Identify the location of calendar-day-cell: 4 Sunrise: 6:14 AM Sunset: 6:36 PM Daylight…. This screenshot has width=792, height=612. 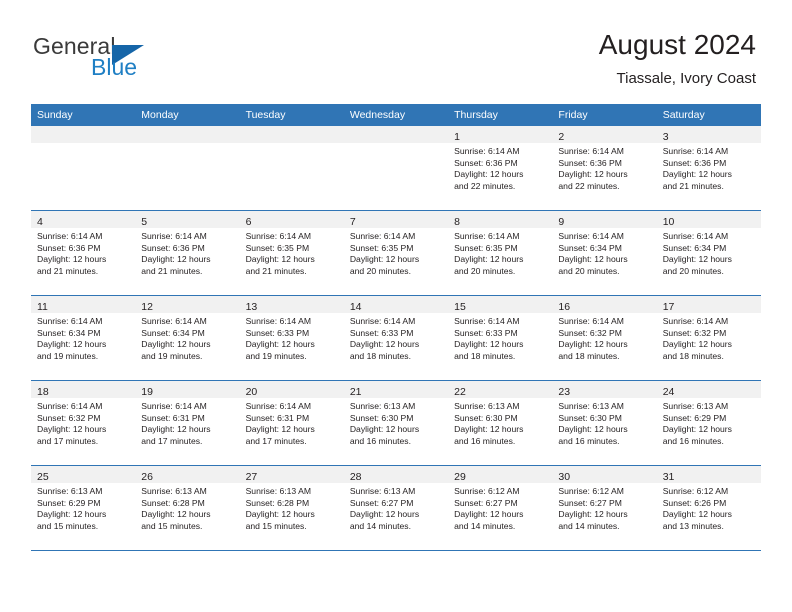
(83, 253).